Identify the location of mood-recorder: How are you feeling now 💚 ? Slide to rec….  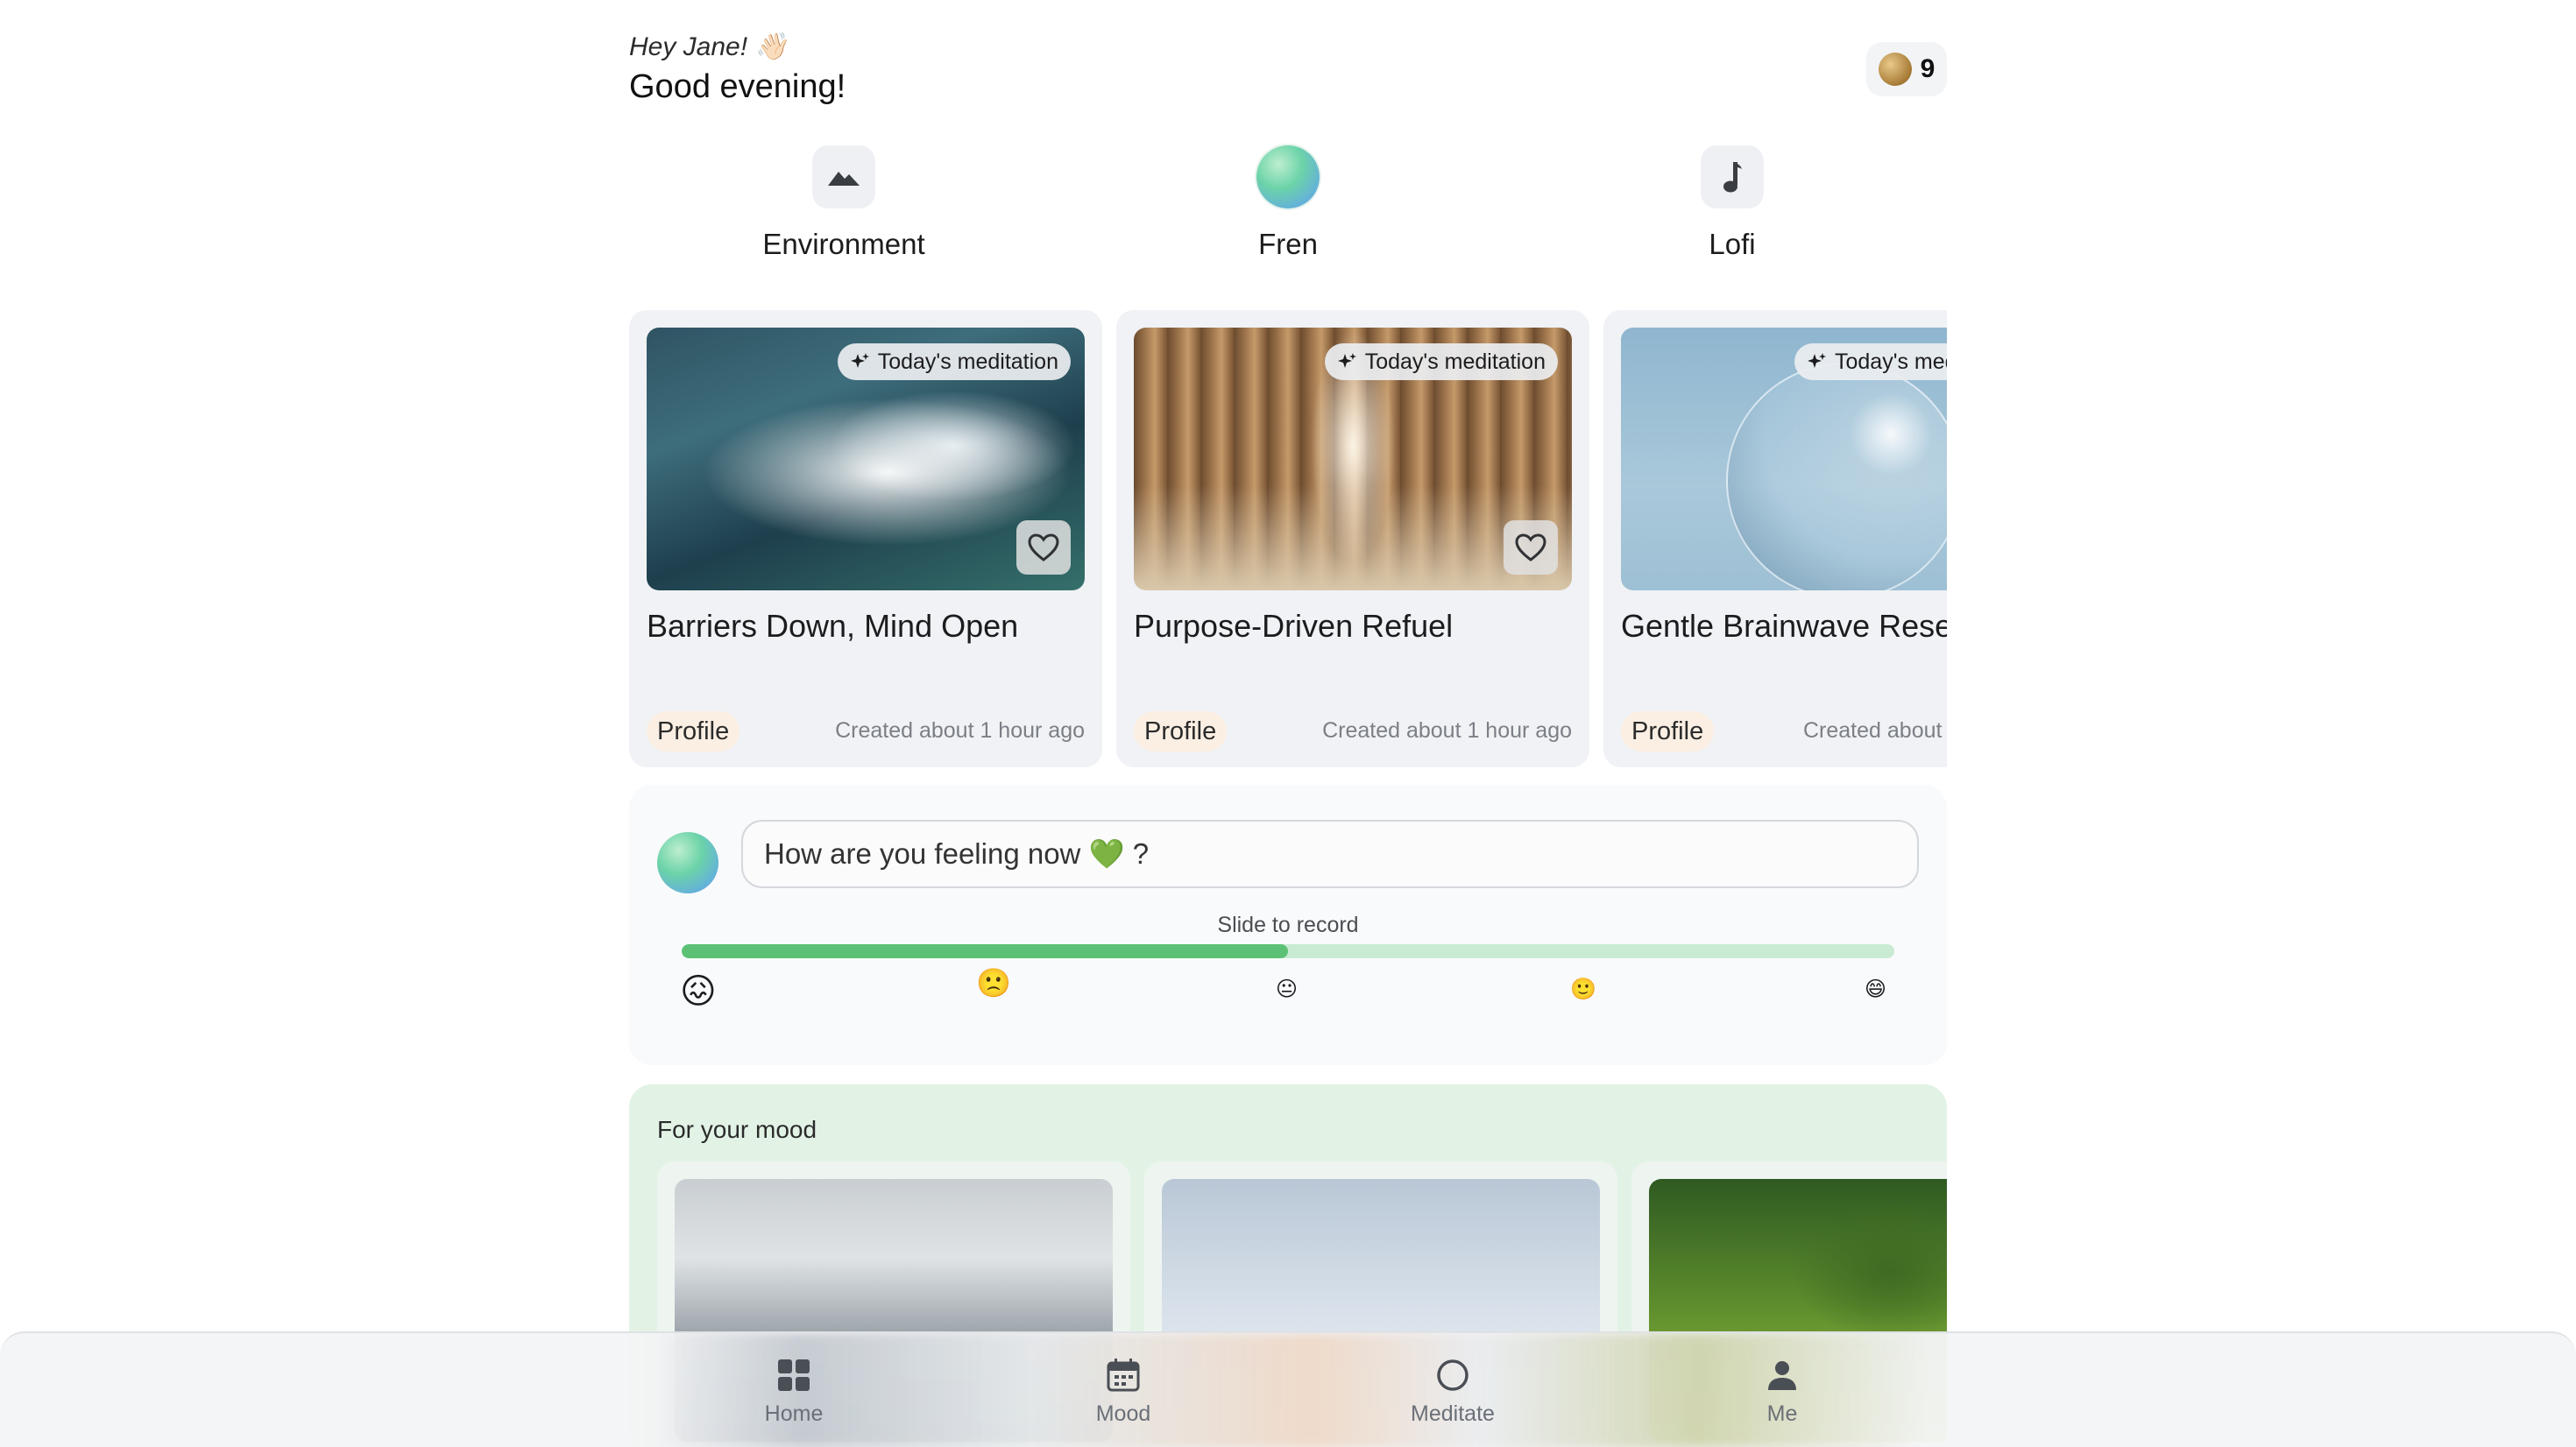
(1288, 925).